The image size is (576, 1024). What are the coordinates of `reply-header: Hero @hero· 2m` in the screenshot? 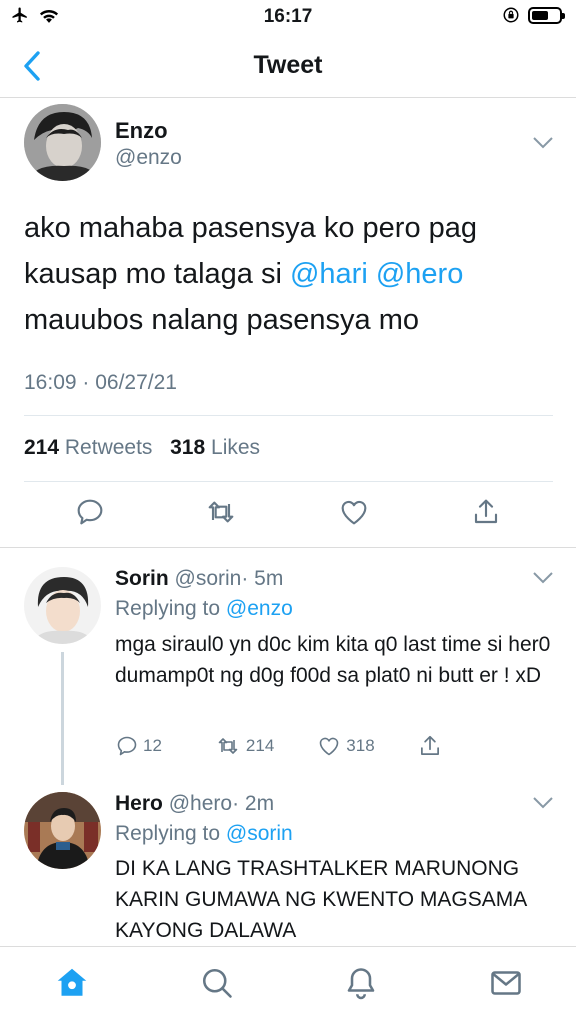 It's located at (194, 804).